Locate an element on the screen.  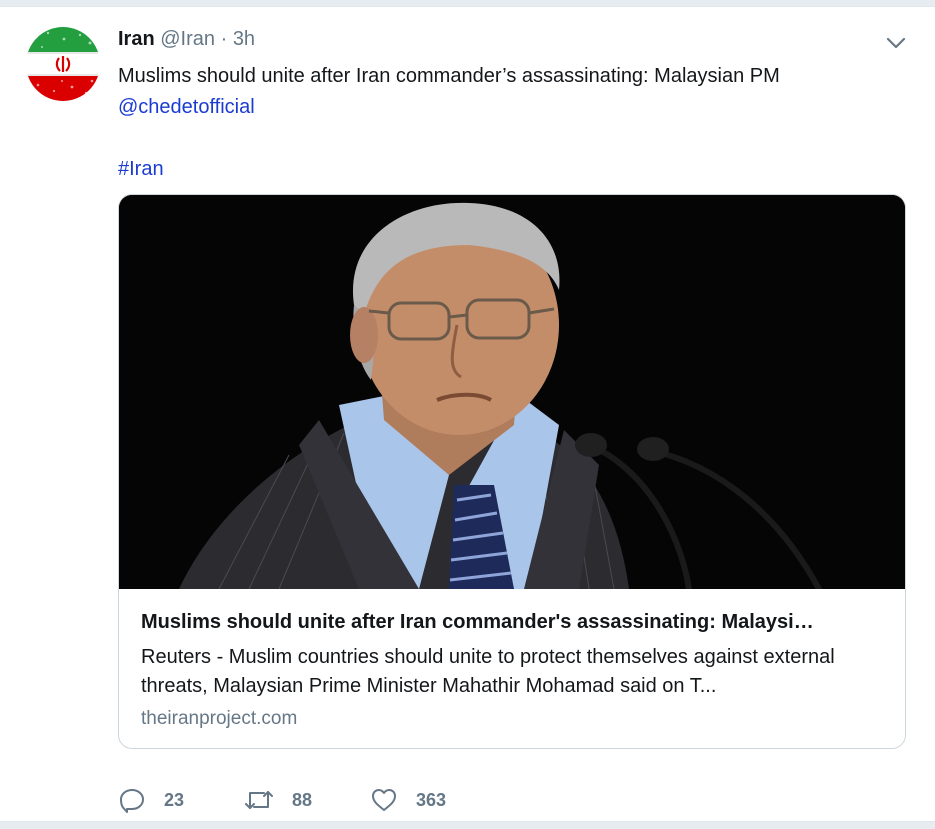
retweet-count: 88 is located at coordinates (302, 799).